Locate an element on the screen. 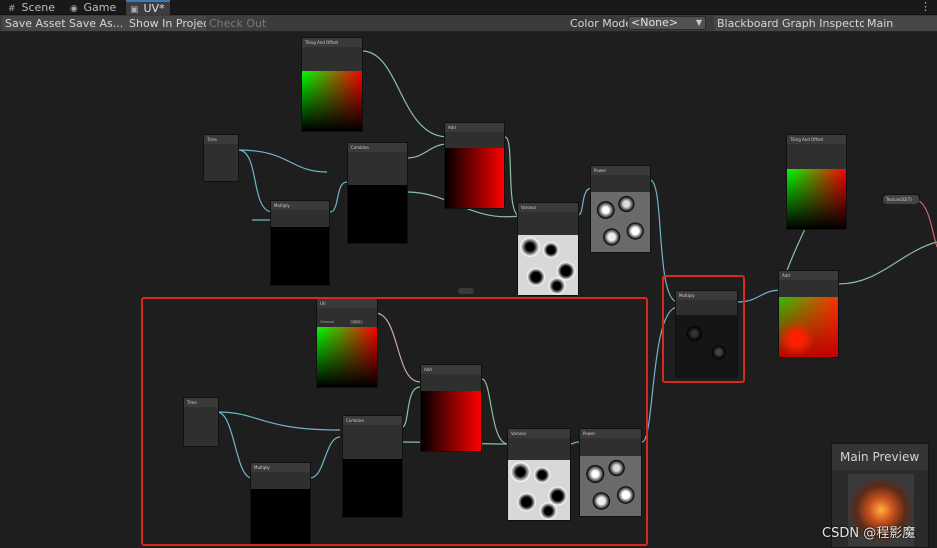  node-add-right: Add is located at coordinates (808, 314).